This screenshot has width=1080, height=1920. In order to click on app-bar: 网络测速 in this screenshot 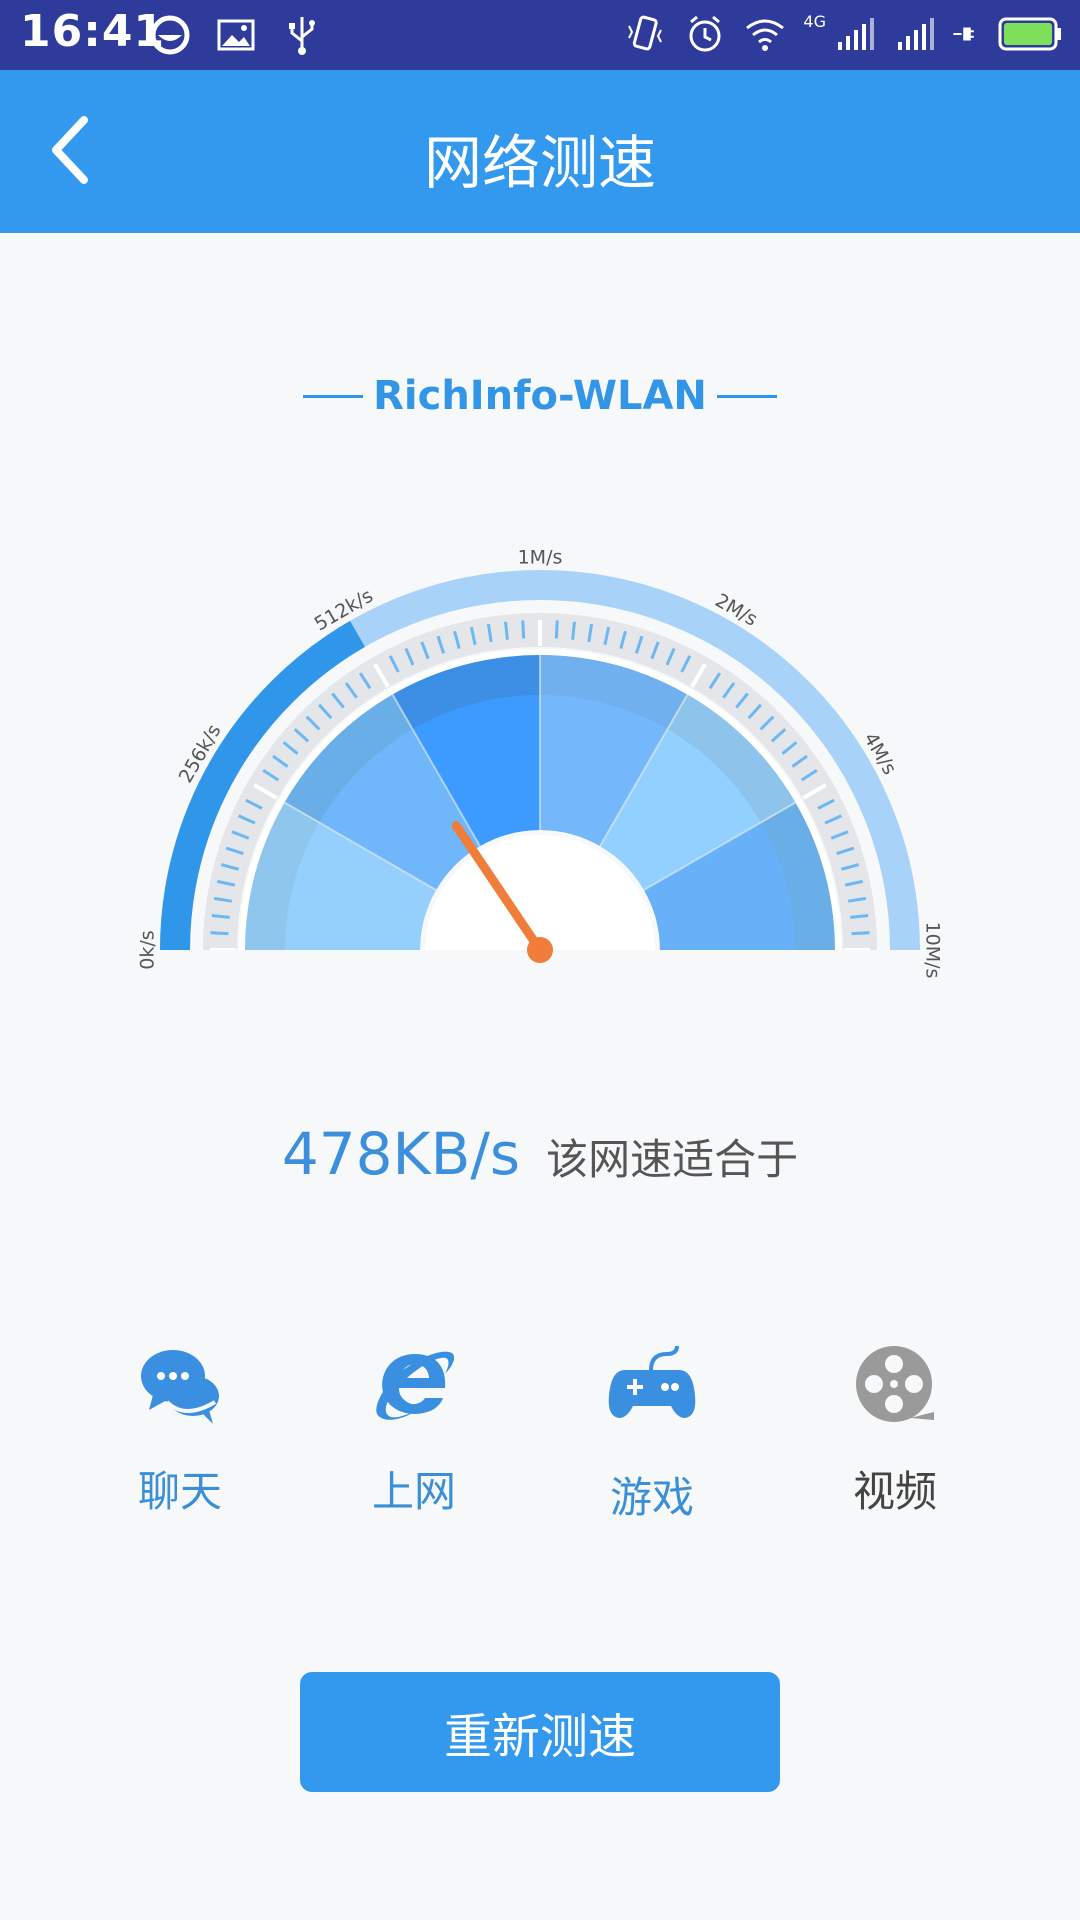, I will do `click(540, 151)`.